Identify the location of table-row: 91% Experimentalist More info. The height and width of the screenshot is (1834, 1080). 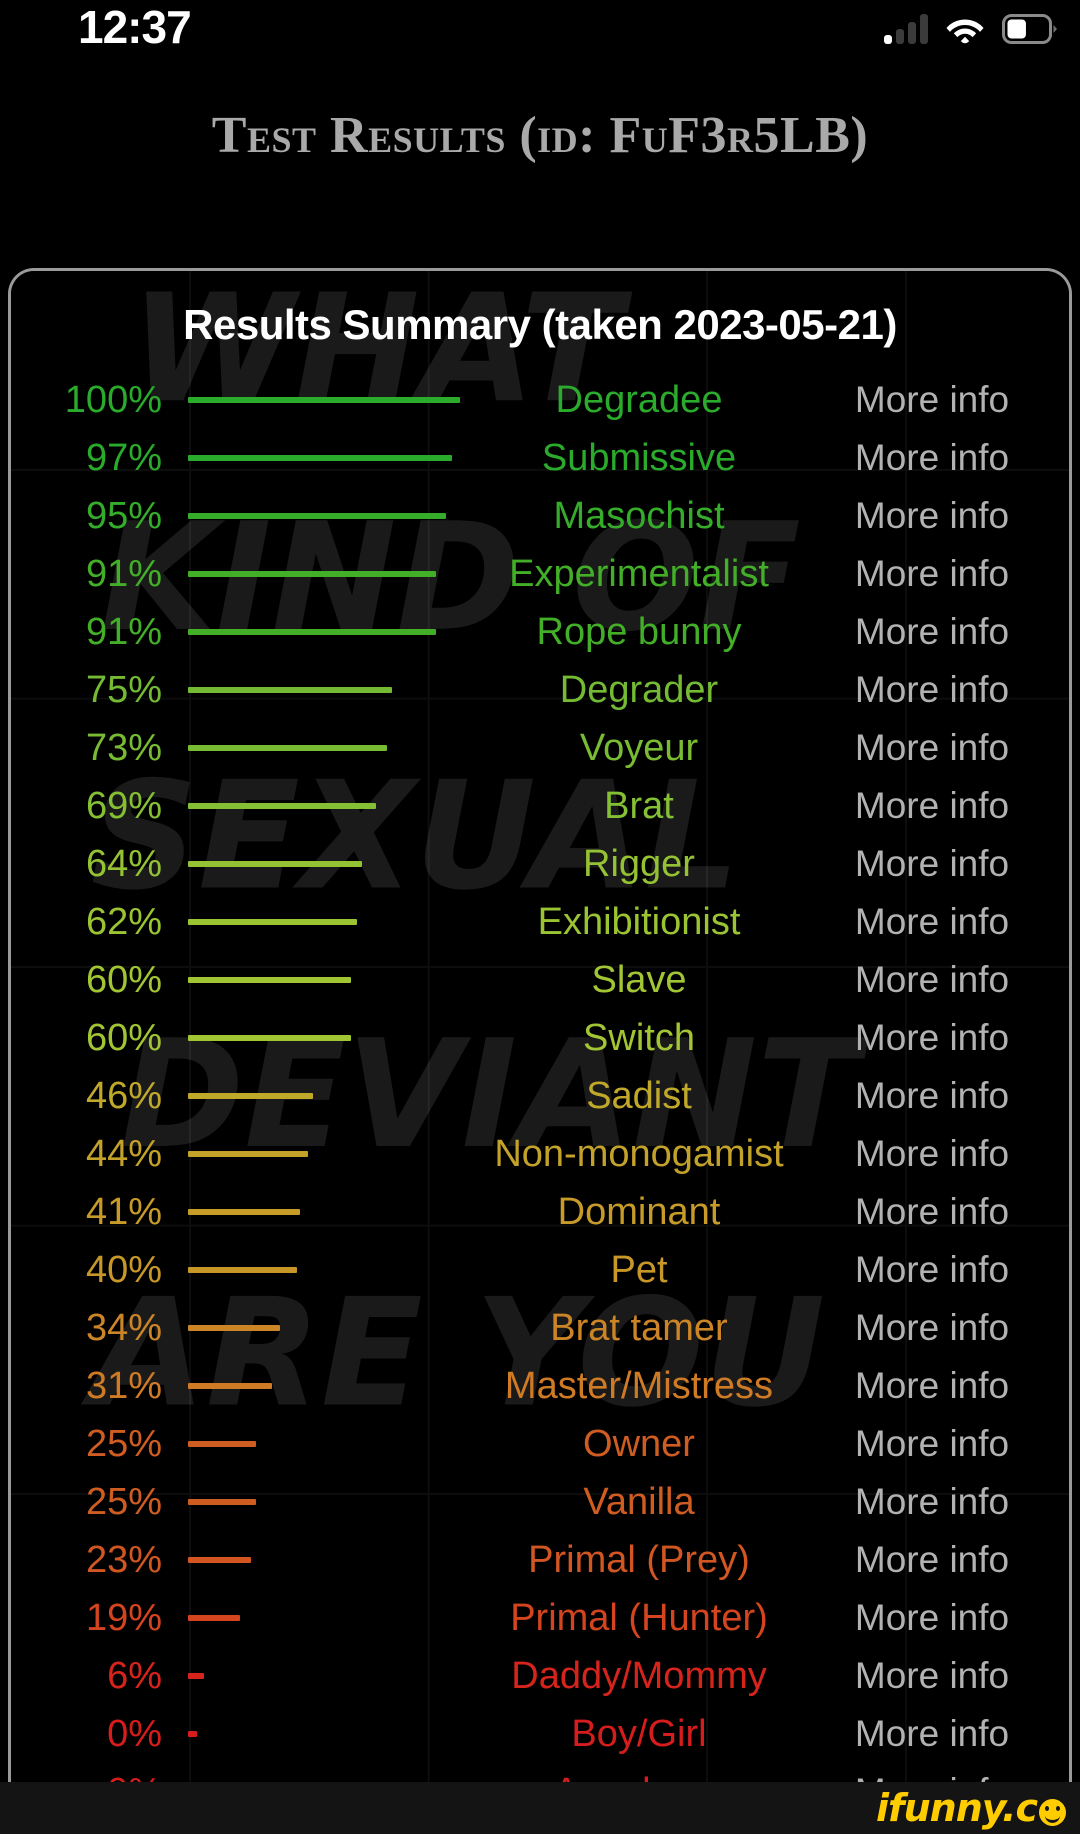
(540, 574).